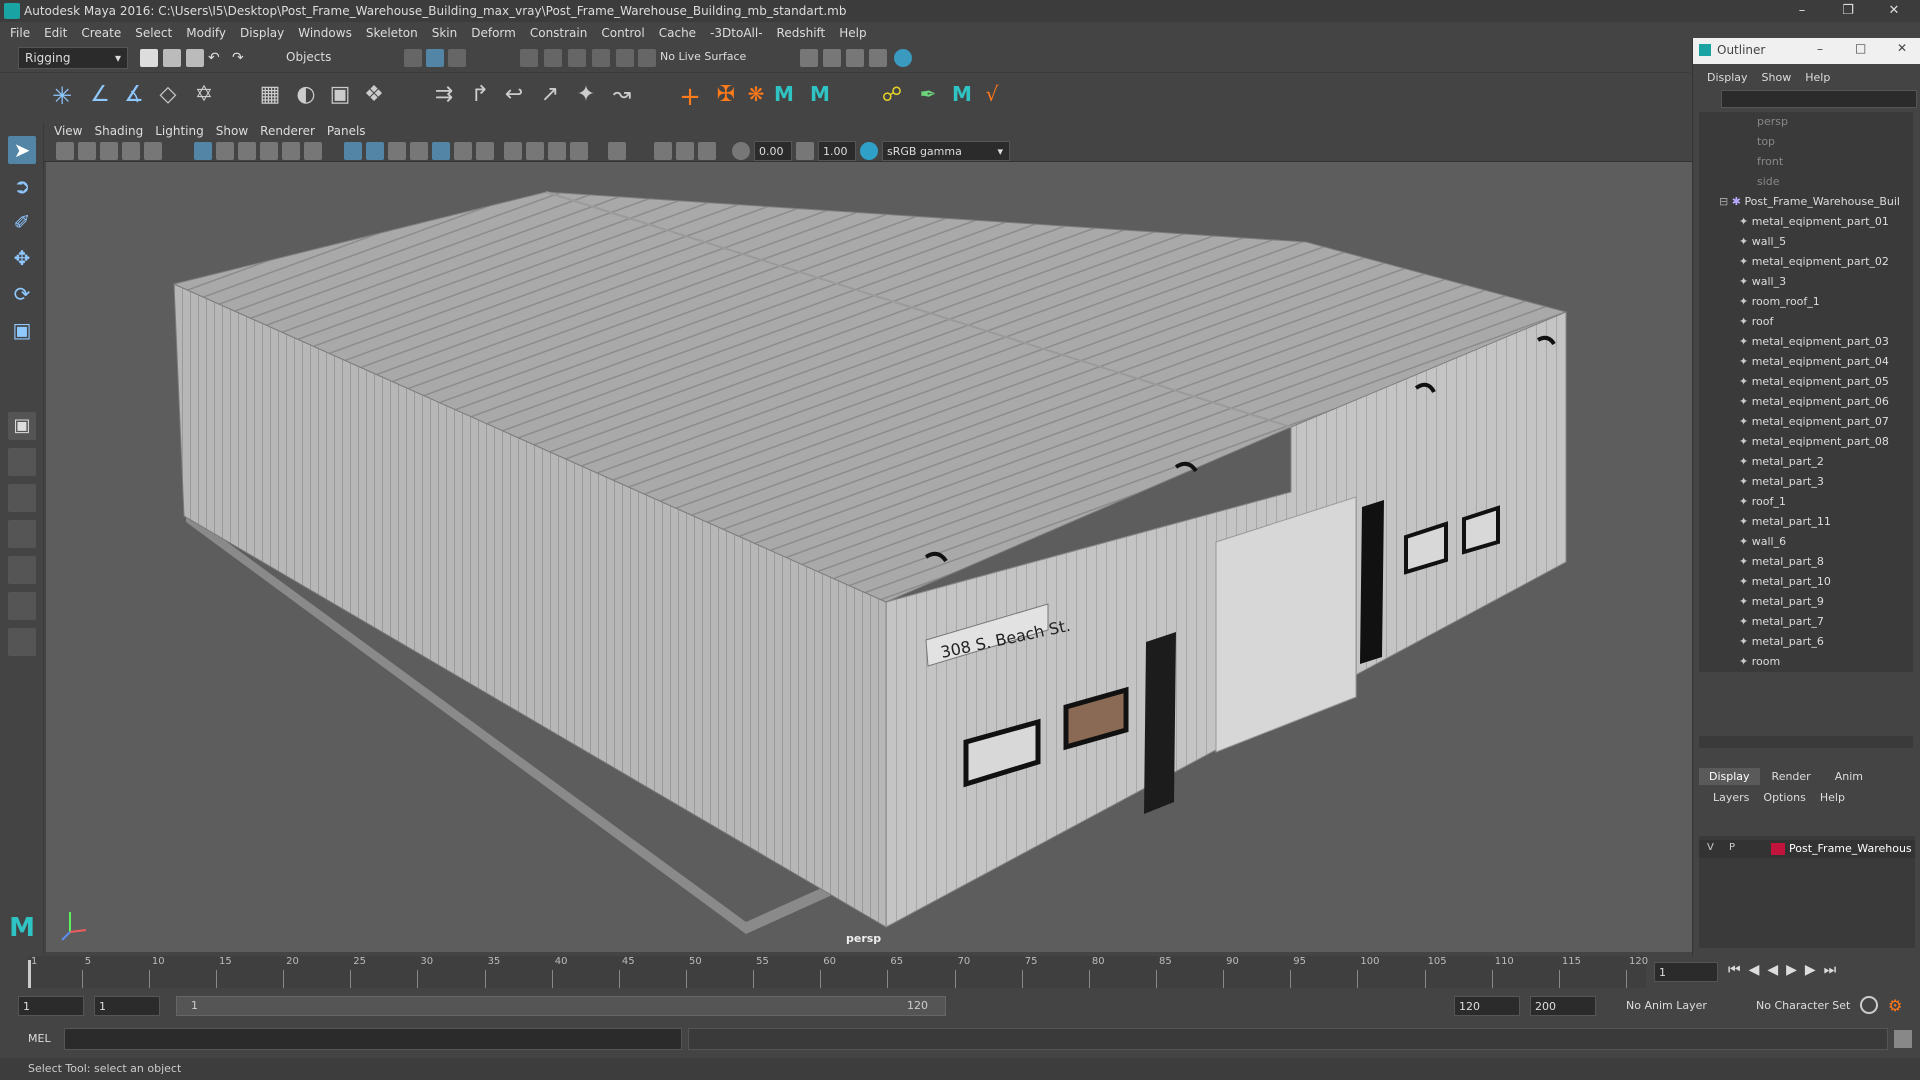 This screenshot has width=1920, height=1080. I want to click on move-tool-icon: ✥, so click(22, 258).